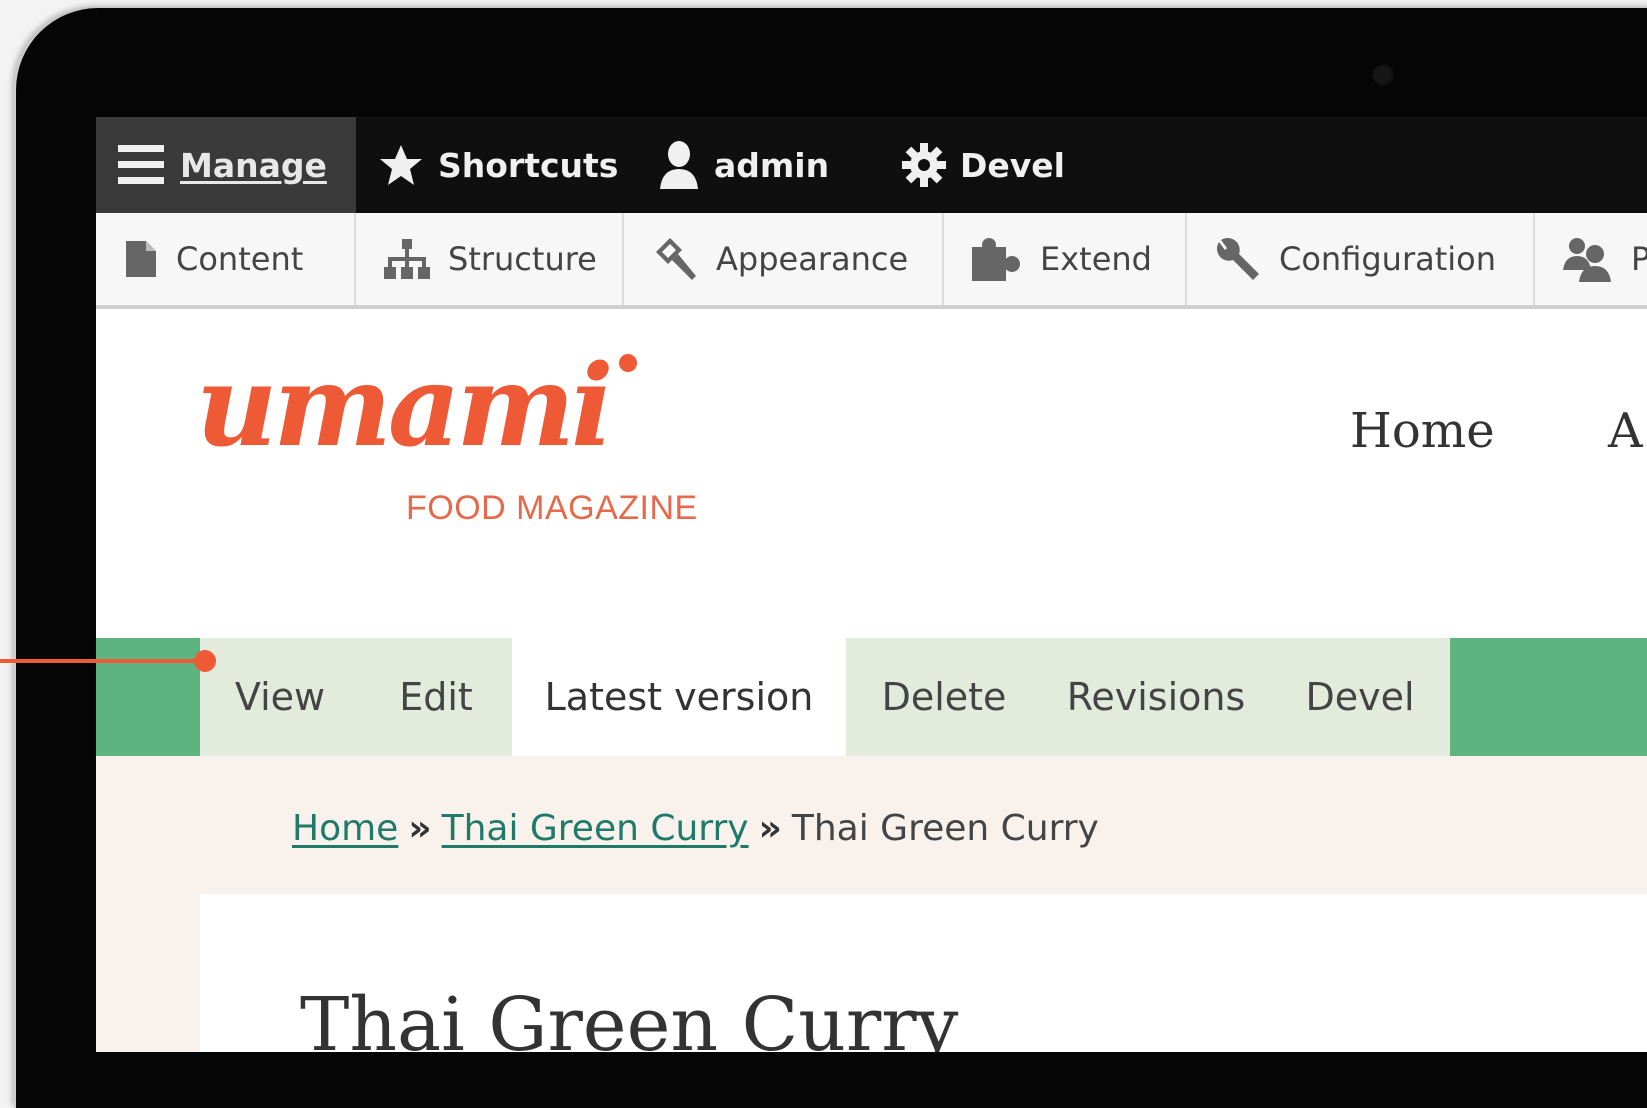 This screenshot has width=1647, height=1108. I want to click on logo-wordmark: umami, so click(403, 408).